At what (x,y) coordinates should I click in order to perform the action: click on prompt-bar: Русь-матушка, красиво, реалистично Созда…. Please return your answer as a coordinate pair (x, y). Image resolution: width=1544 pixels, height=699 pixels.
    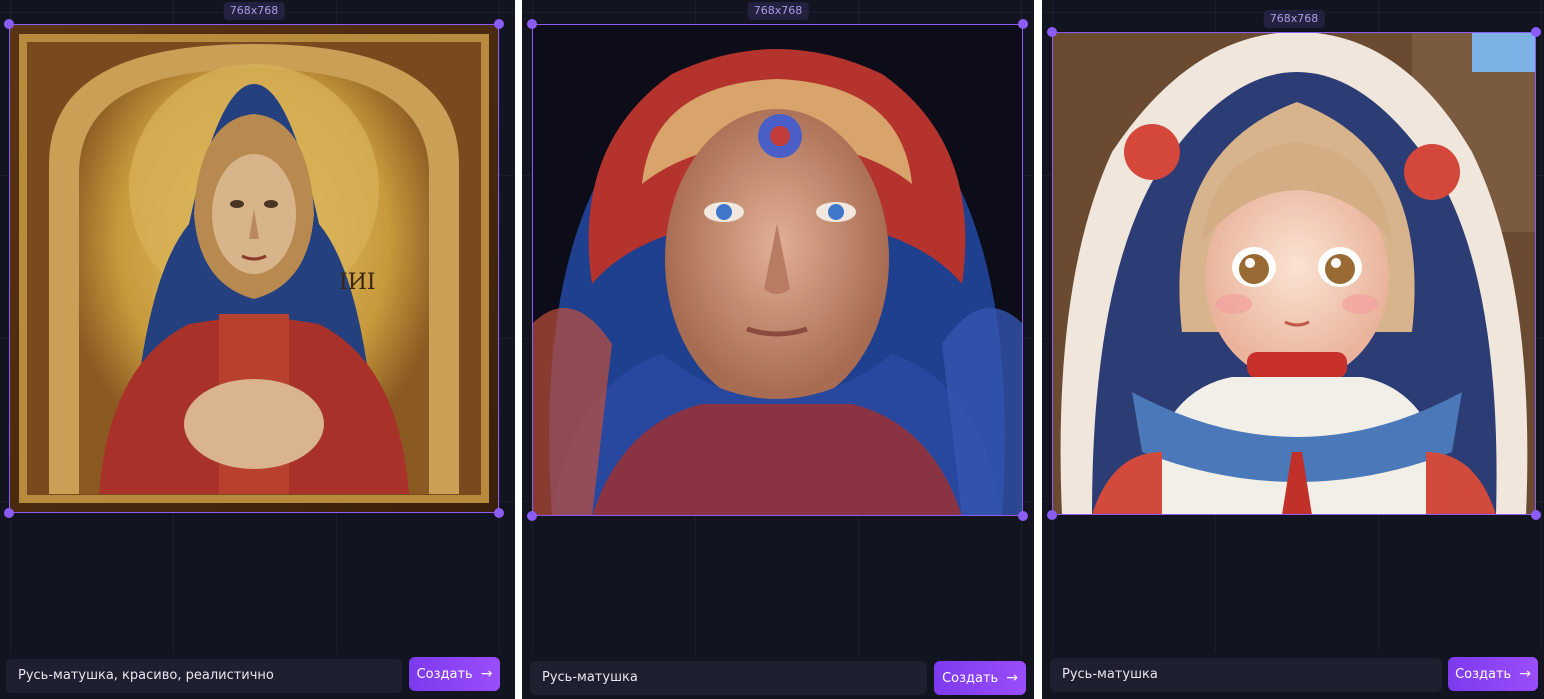
    Looking at the image, I should click on (257, 676).